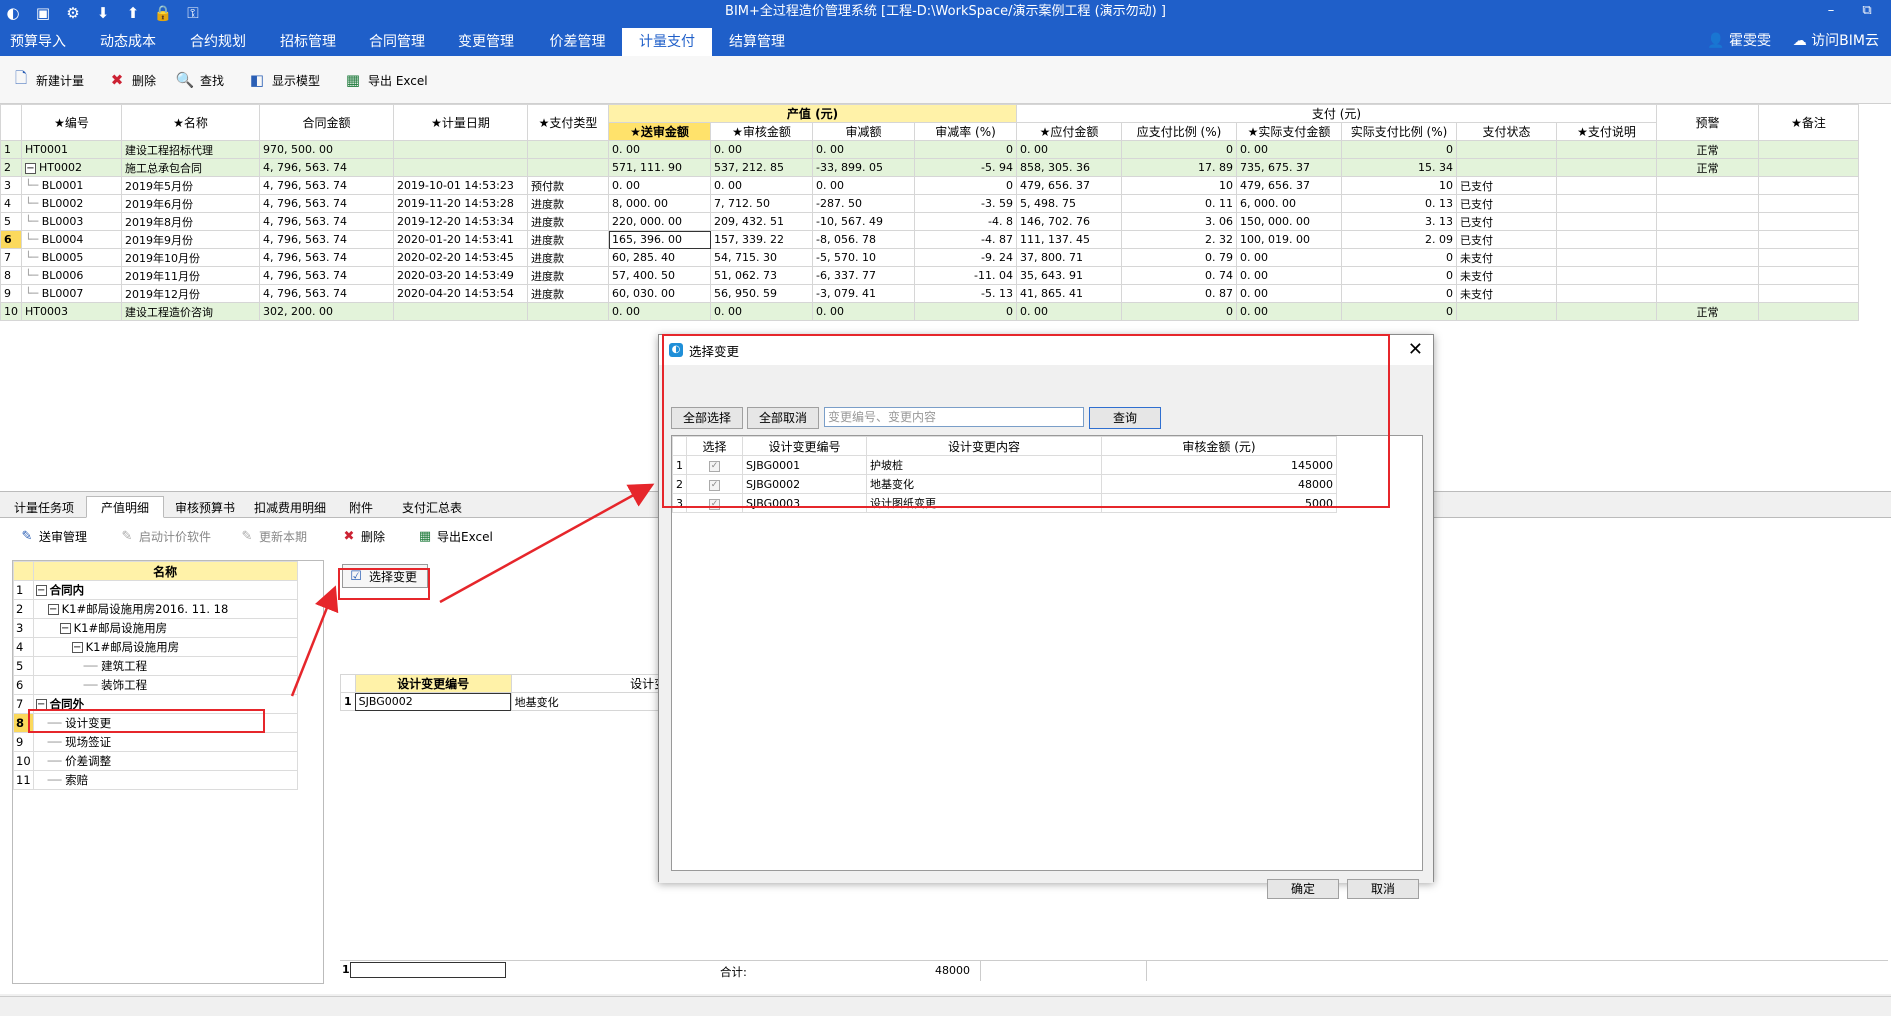 The image size is (1891, 1016). Describe the element at coordinates (1026, 421) in the screenshot. I see `annotation-box-dialog-grid` at that location.